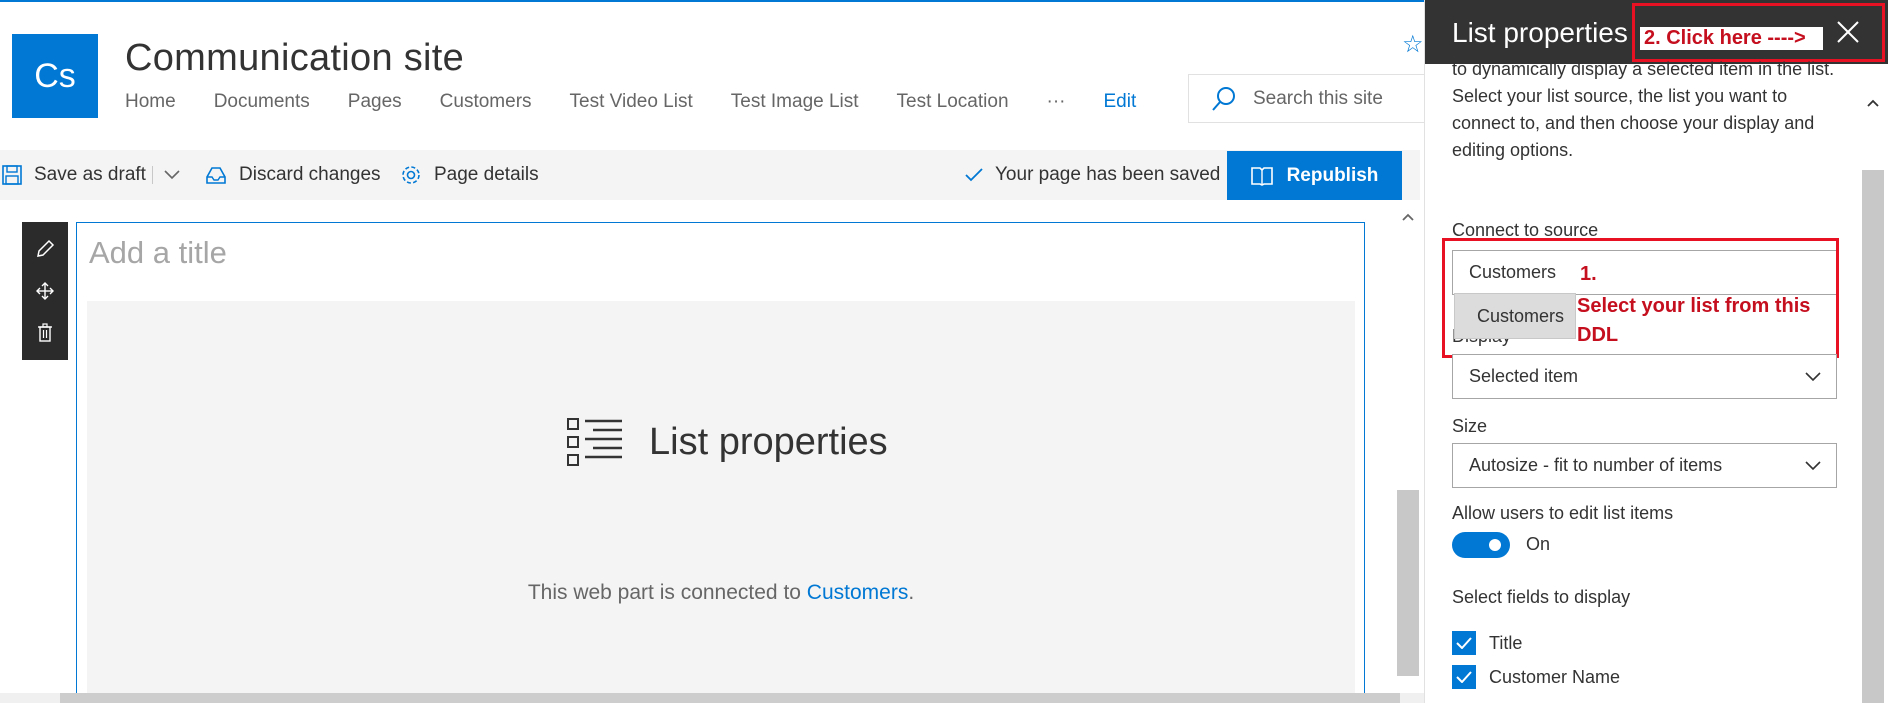 The width and height of the screenshot is (1888, 703). I want to click on nav-item-customers: Customers, so click(486, 102).